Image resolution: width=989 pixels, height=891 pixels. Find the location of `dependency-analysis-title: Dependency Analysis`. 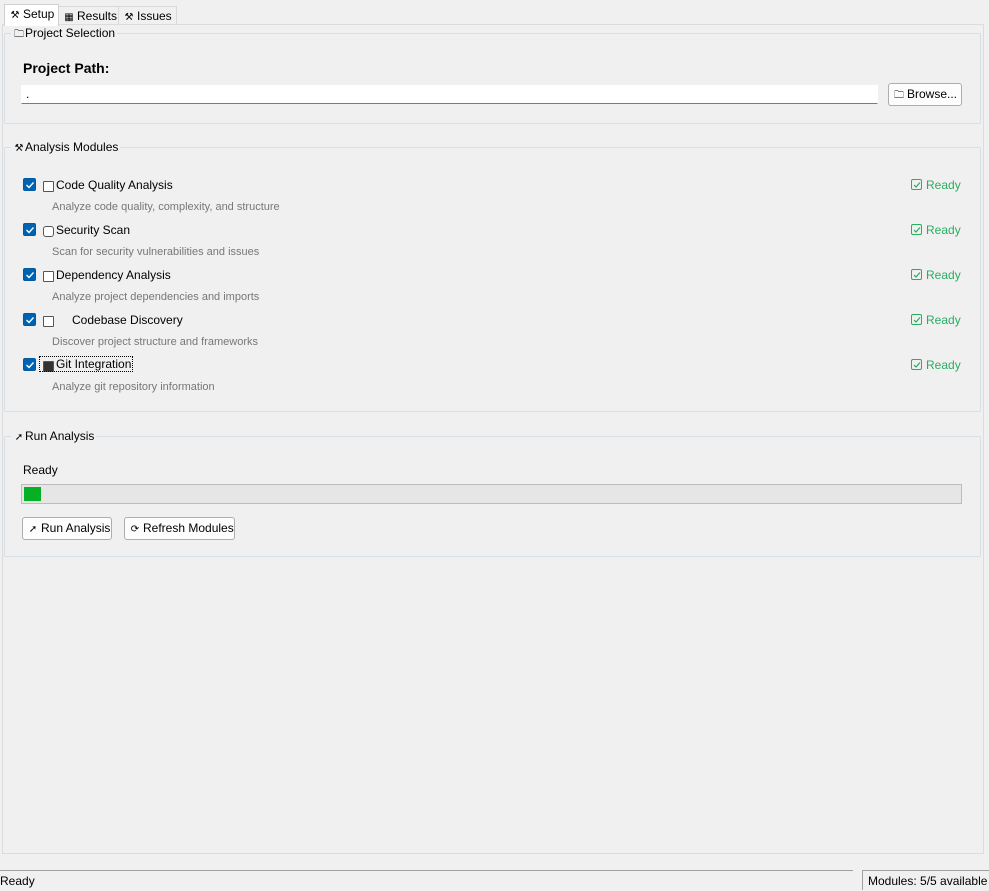

dependency-analysis-title: Dependency Analysis is located at coordinates (113, 275).